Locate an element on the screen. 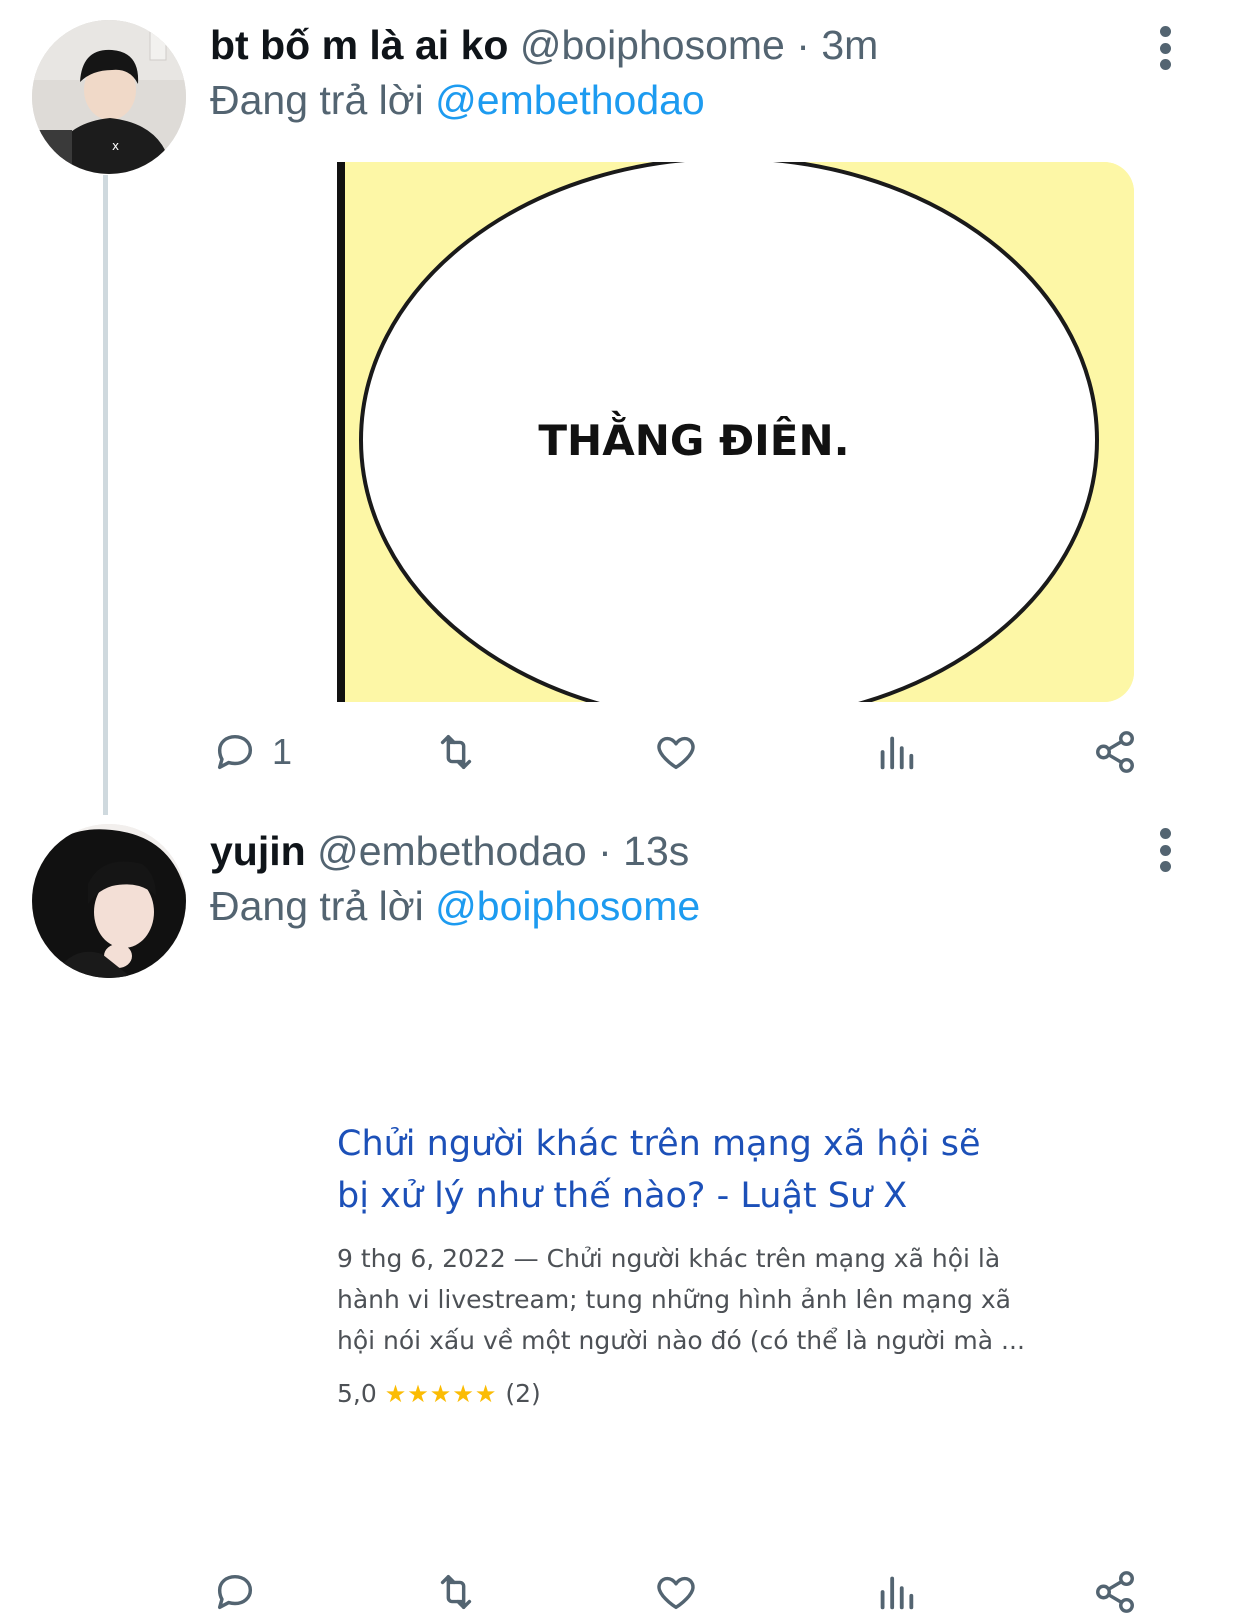 The image size is (1234, 1622). reply-button: 1 is located at coordinates (252, 752).